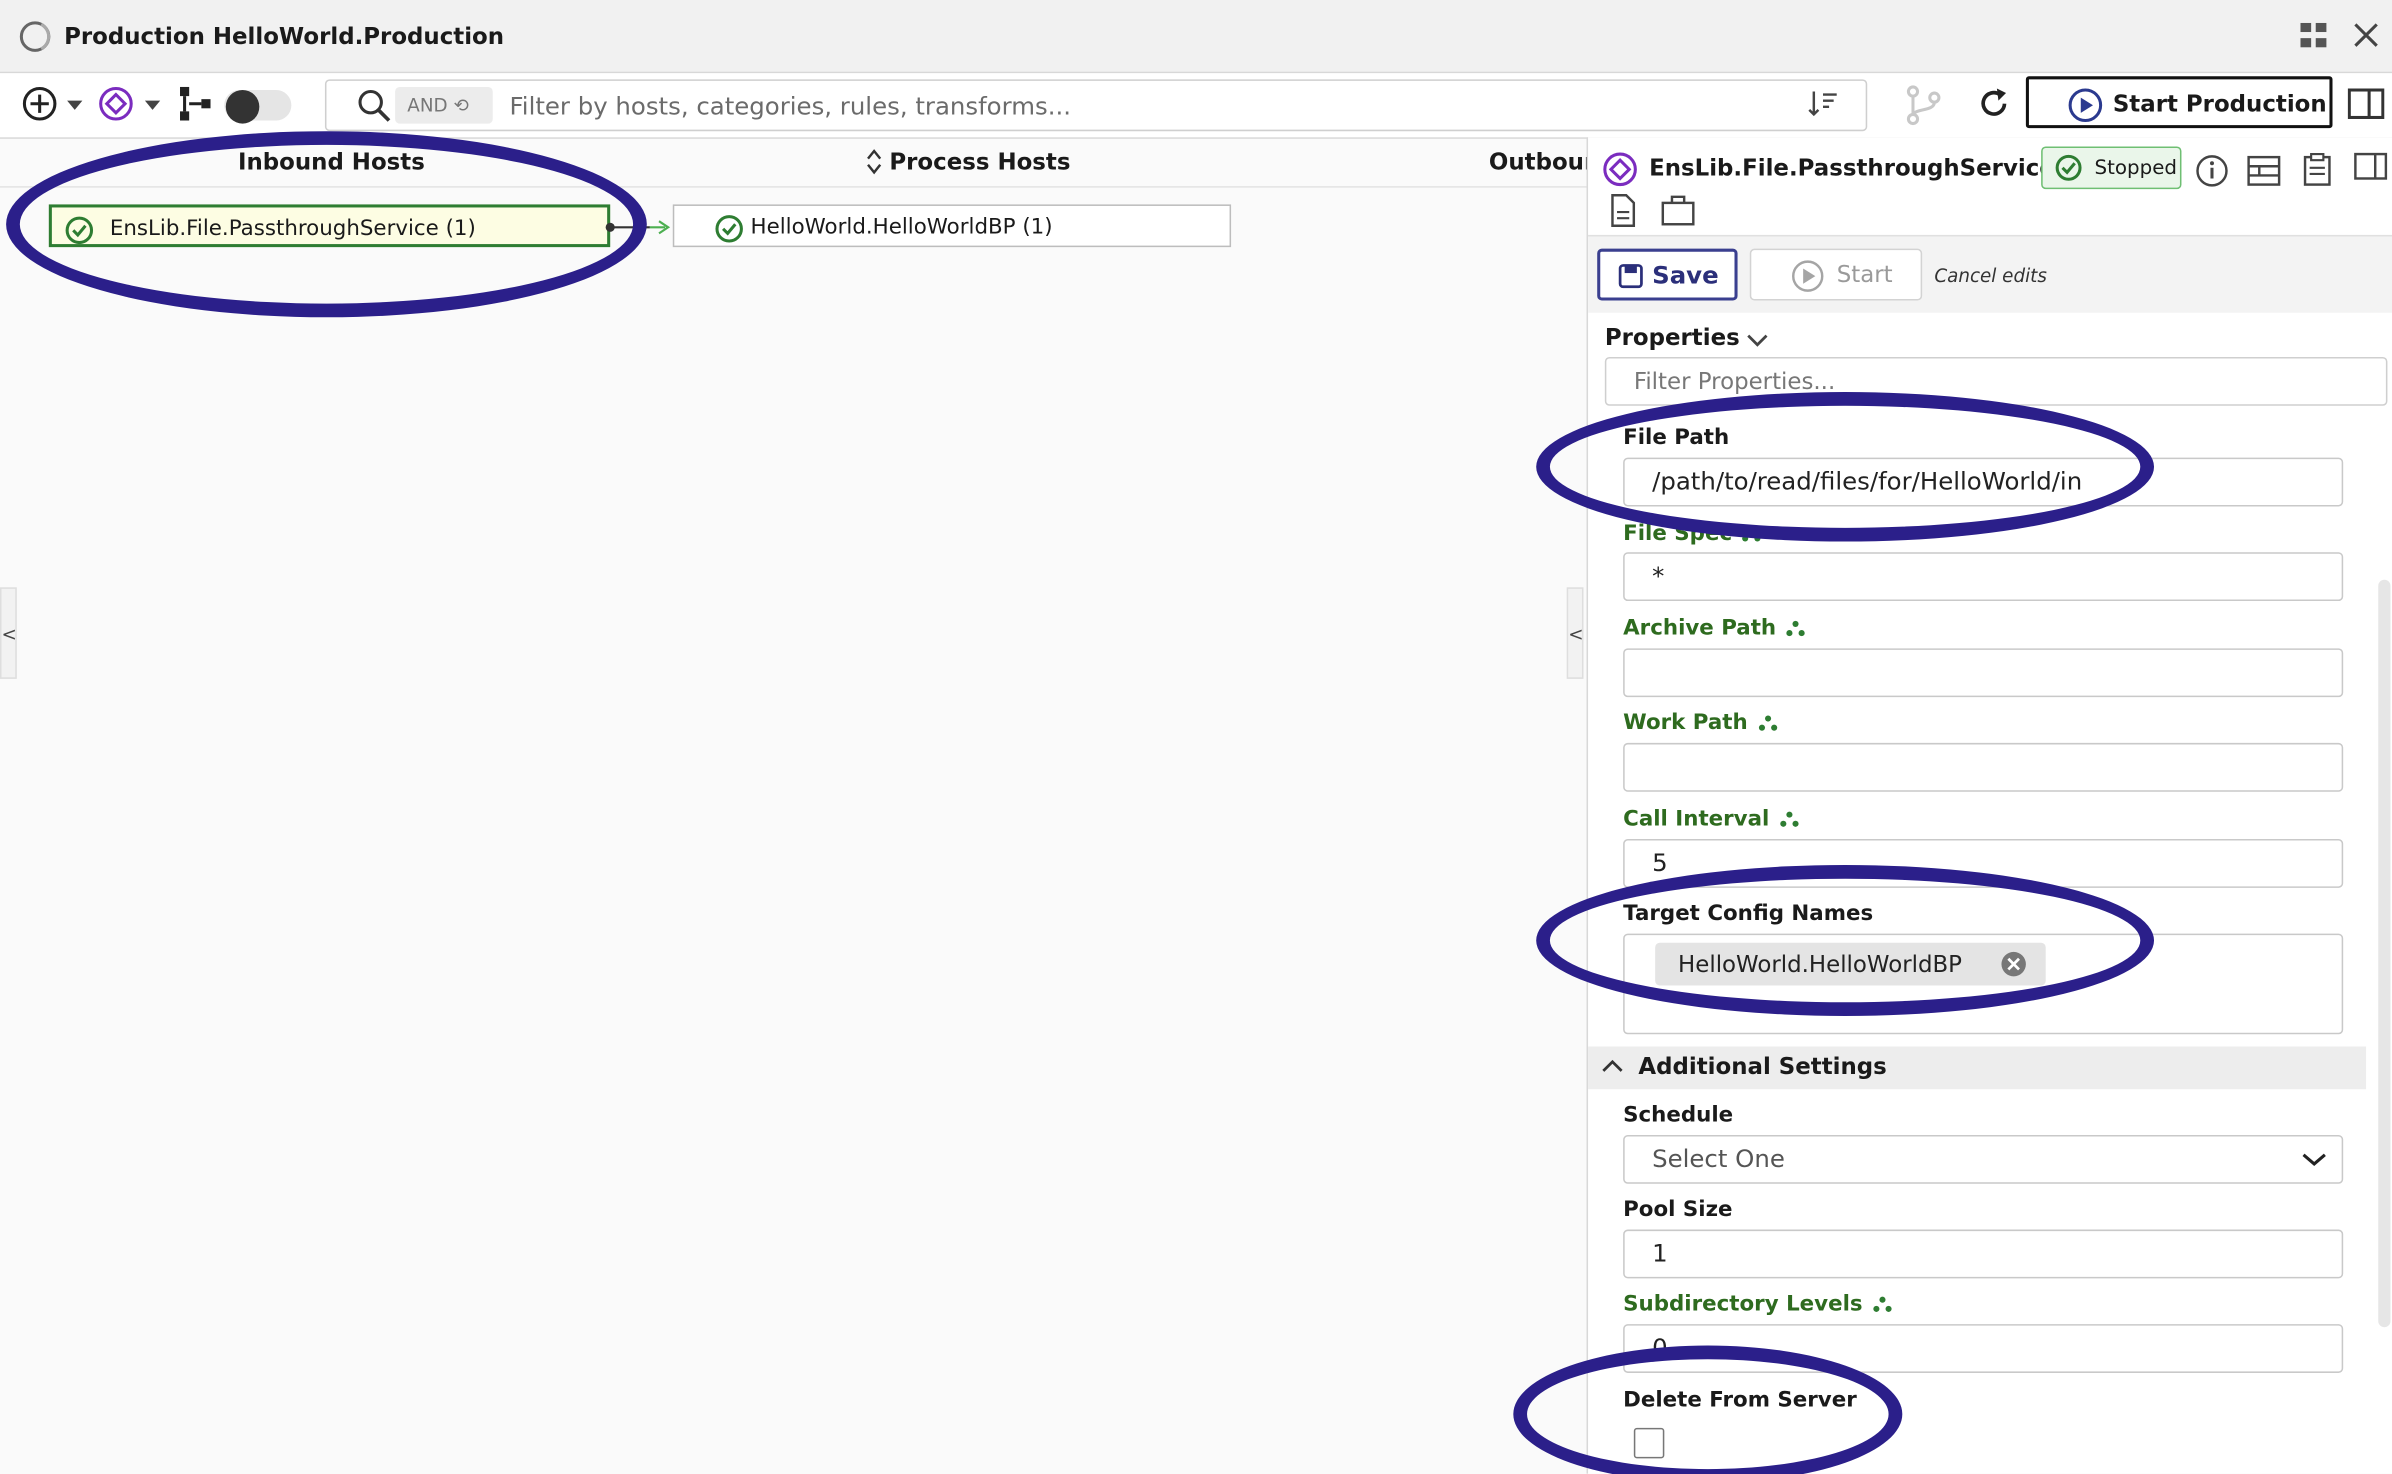  Describe the element at coordinates (1983, 1254) in the screenshot. I see `pool-size-input: 1` at that location.